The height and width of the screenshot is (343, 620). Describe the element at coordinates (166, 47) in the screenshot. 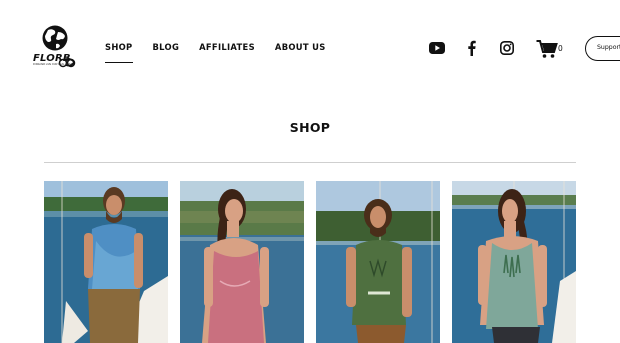

I see `nav-blog: BLOG` at that location.